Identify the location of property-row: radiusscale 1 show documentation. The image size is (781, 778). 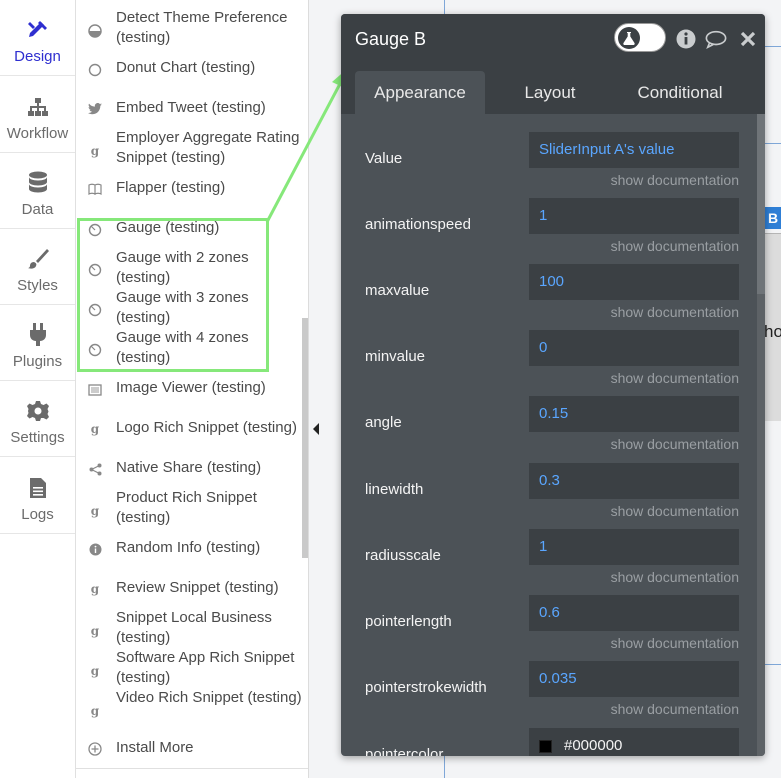
(549, 562).